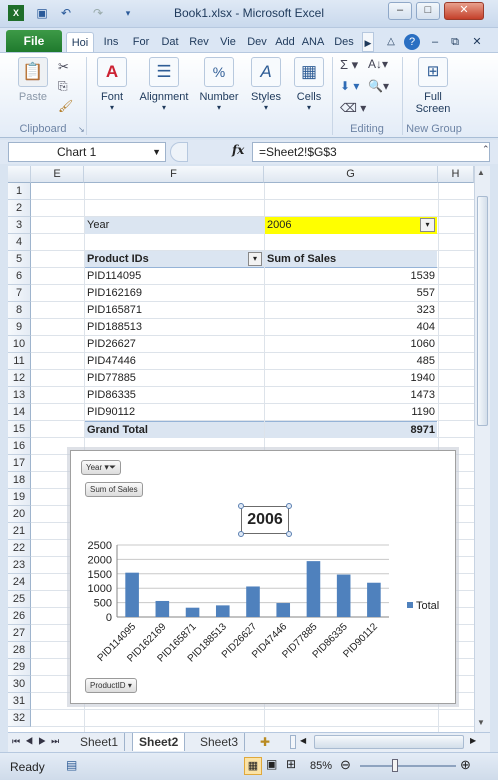  I want to click on tab-scroll-right-icon: ▶, so click(368, 42).